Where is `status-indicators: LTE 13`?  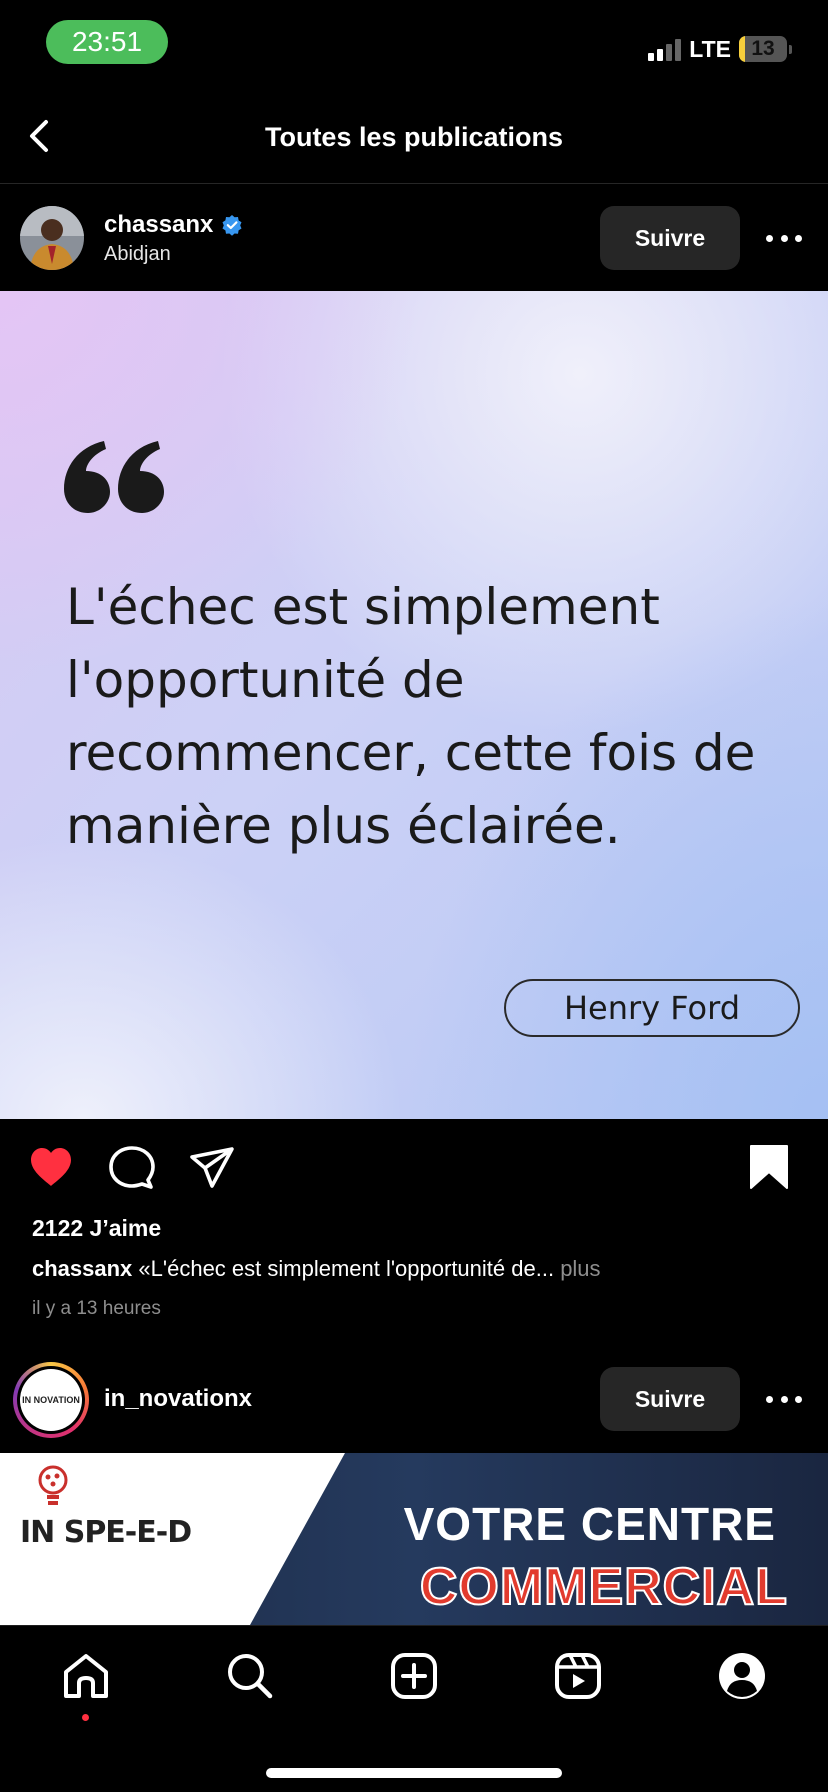 status-indicators: LTE 13 is located at coordinates (720, 49).